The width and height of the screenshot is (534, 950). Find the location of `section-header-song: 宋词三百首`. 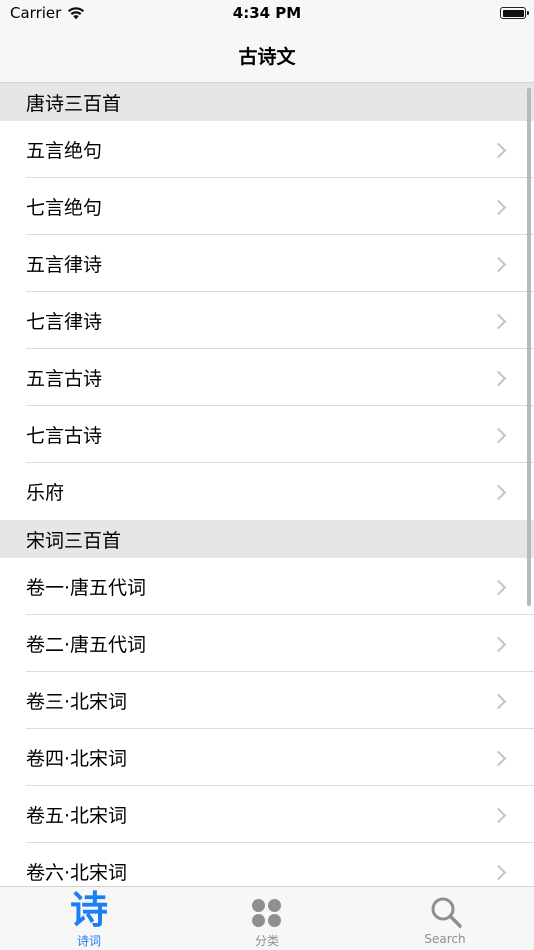

section-header-song: 宋词三百首 is located at coordinates (267, 539).